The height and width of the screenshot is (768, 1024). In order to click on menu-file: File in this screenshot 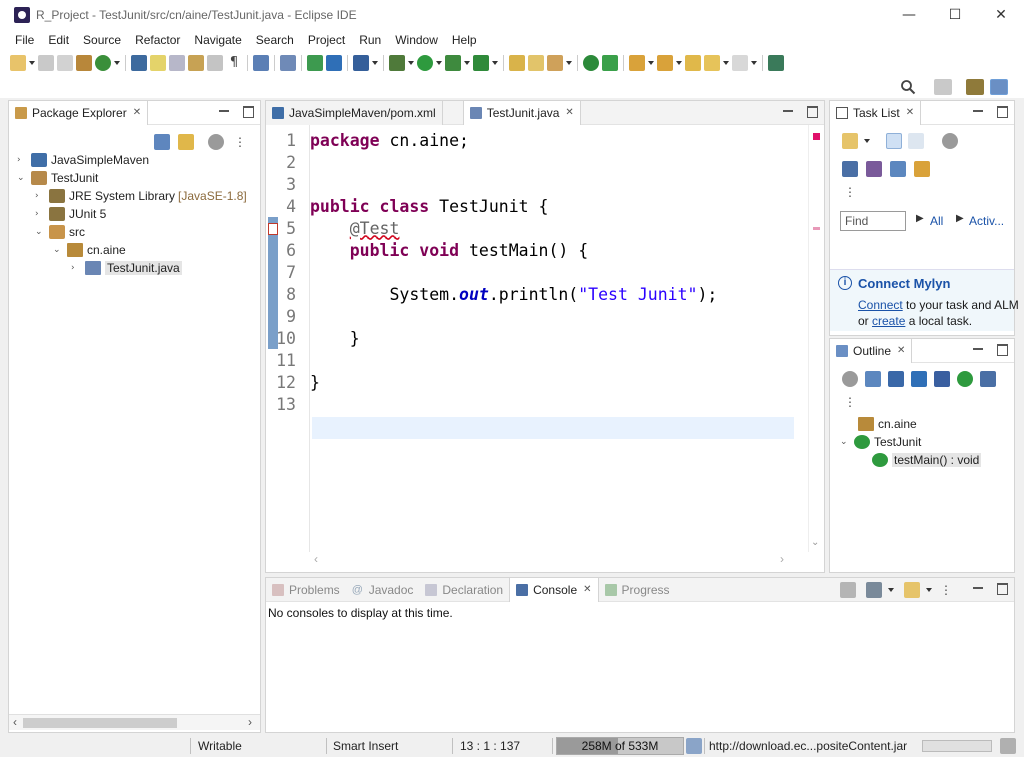, I will do `click(24, 40)`.